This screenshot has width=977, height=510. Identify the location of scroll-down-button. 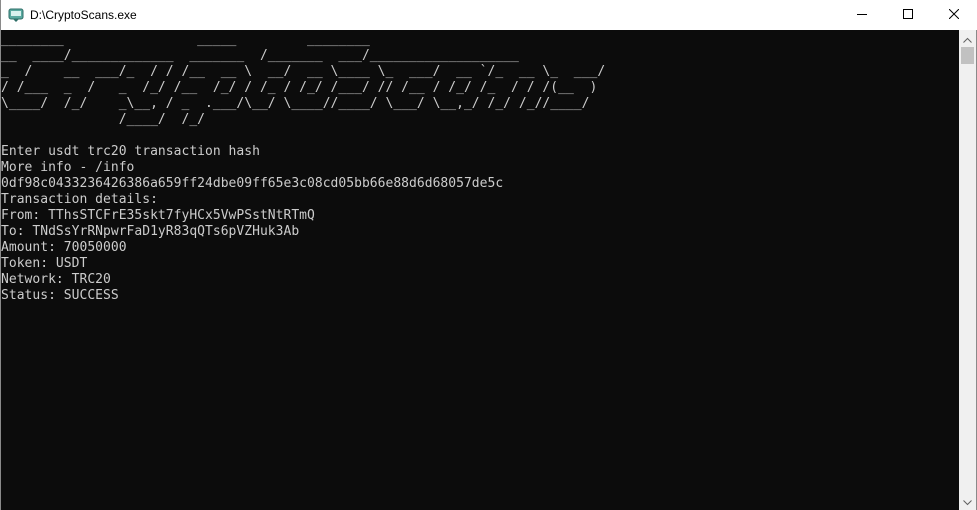
(967, 501).